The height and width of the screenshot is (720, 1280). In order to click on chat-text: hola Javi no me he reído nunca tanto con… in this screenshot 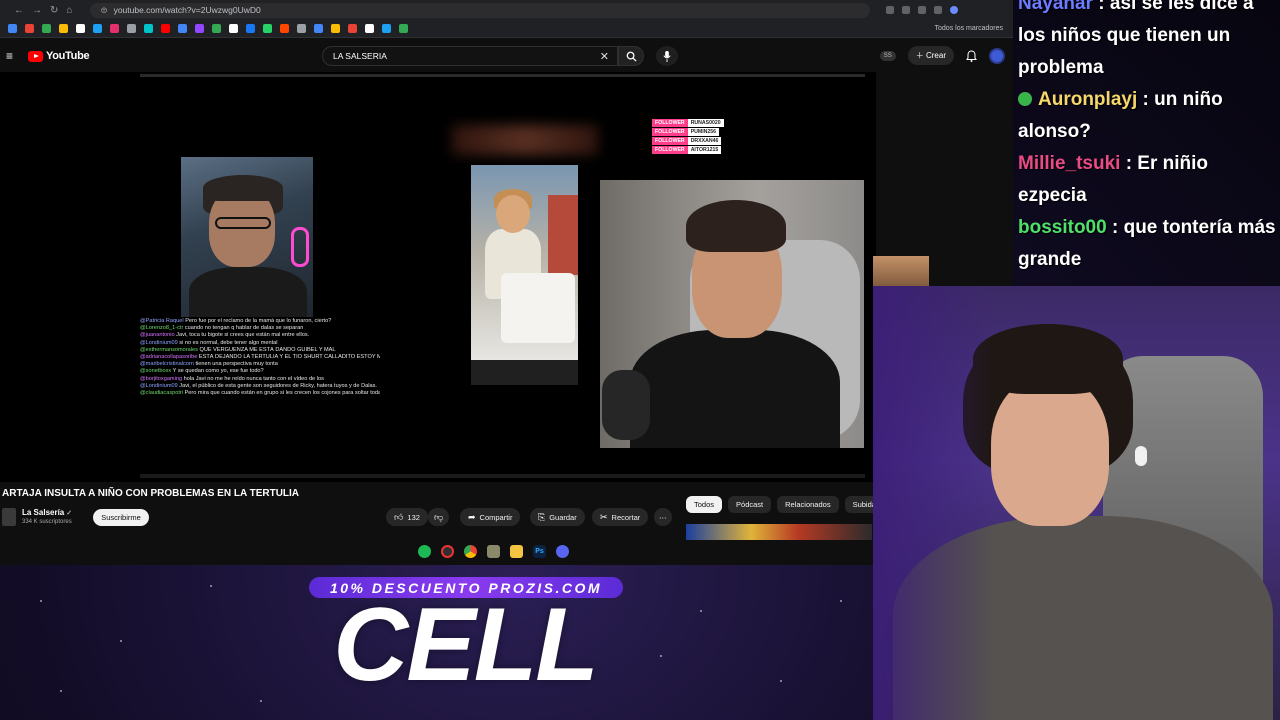, I will do `click(253, 378)`.